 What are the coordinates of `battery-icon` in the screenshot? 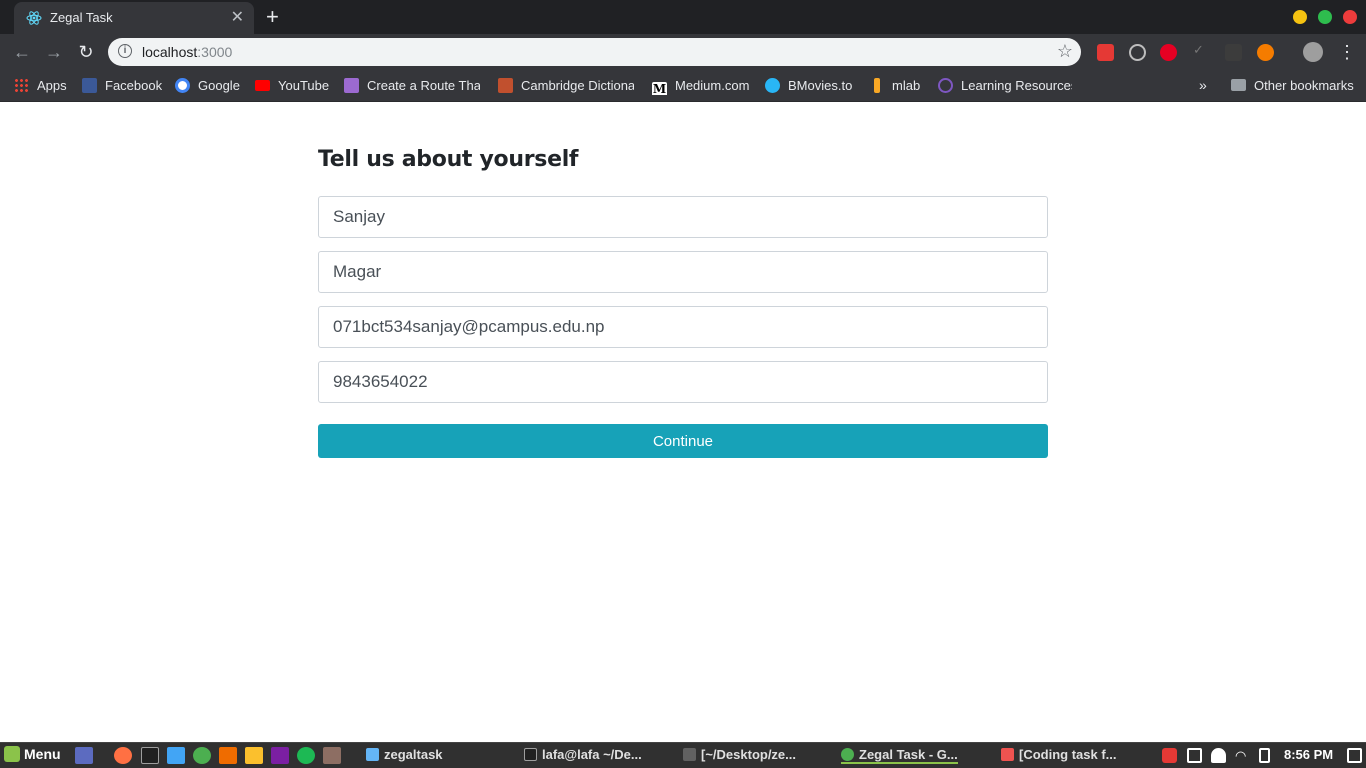 It's located at (1264, 755).